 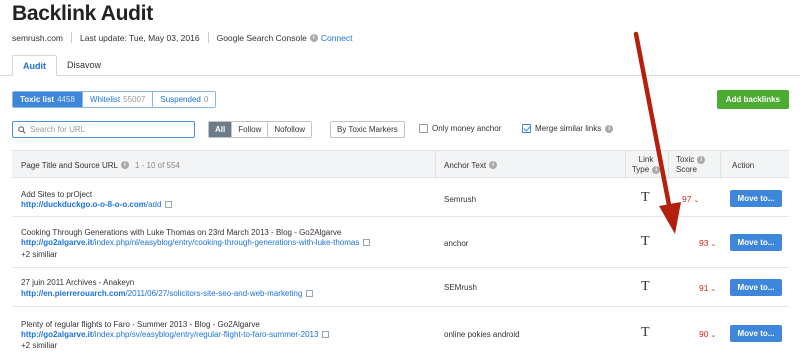 What do you see at coordinates (82, 13) in the screenshot?
I see `page-title: Backlink Audit` at bounding box center [82, 13].